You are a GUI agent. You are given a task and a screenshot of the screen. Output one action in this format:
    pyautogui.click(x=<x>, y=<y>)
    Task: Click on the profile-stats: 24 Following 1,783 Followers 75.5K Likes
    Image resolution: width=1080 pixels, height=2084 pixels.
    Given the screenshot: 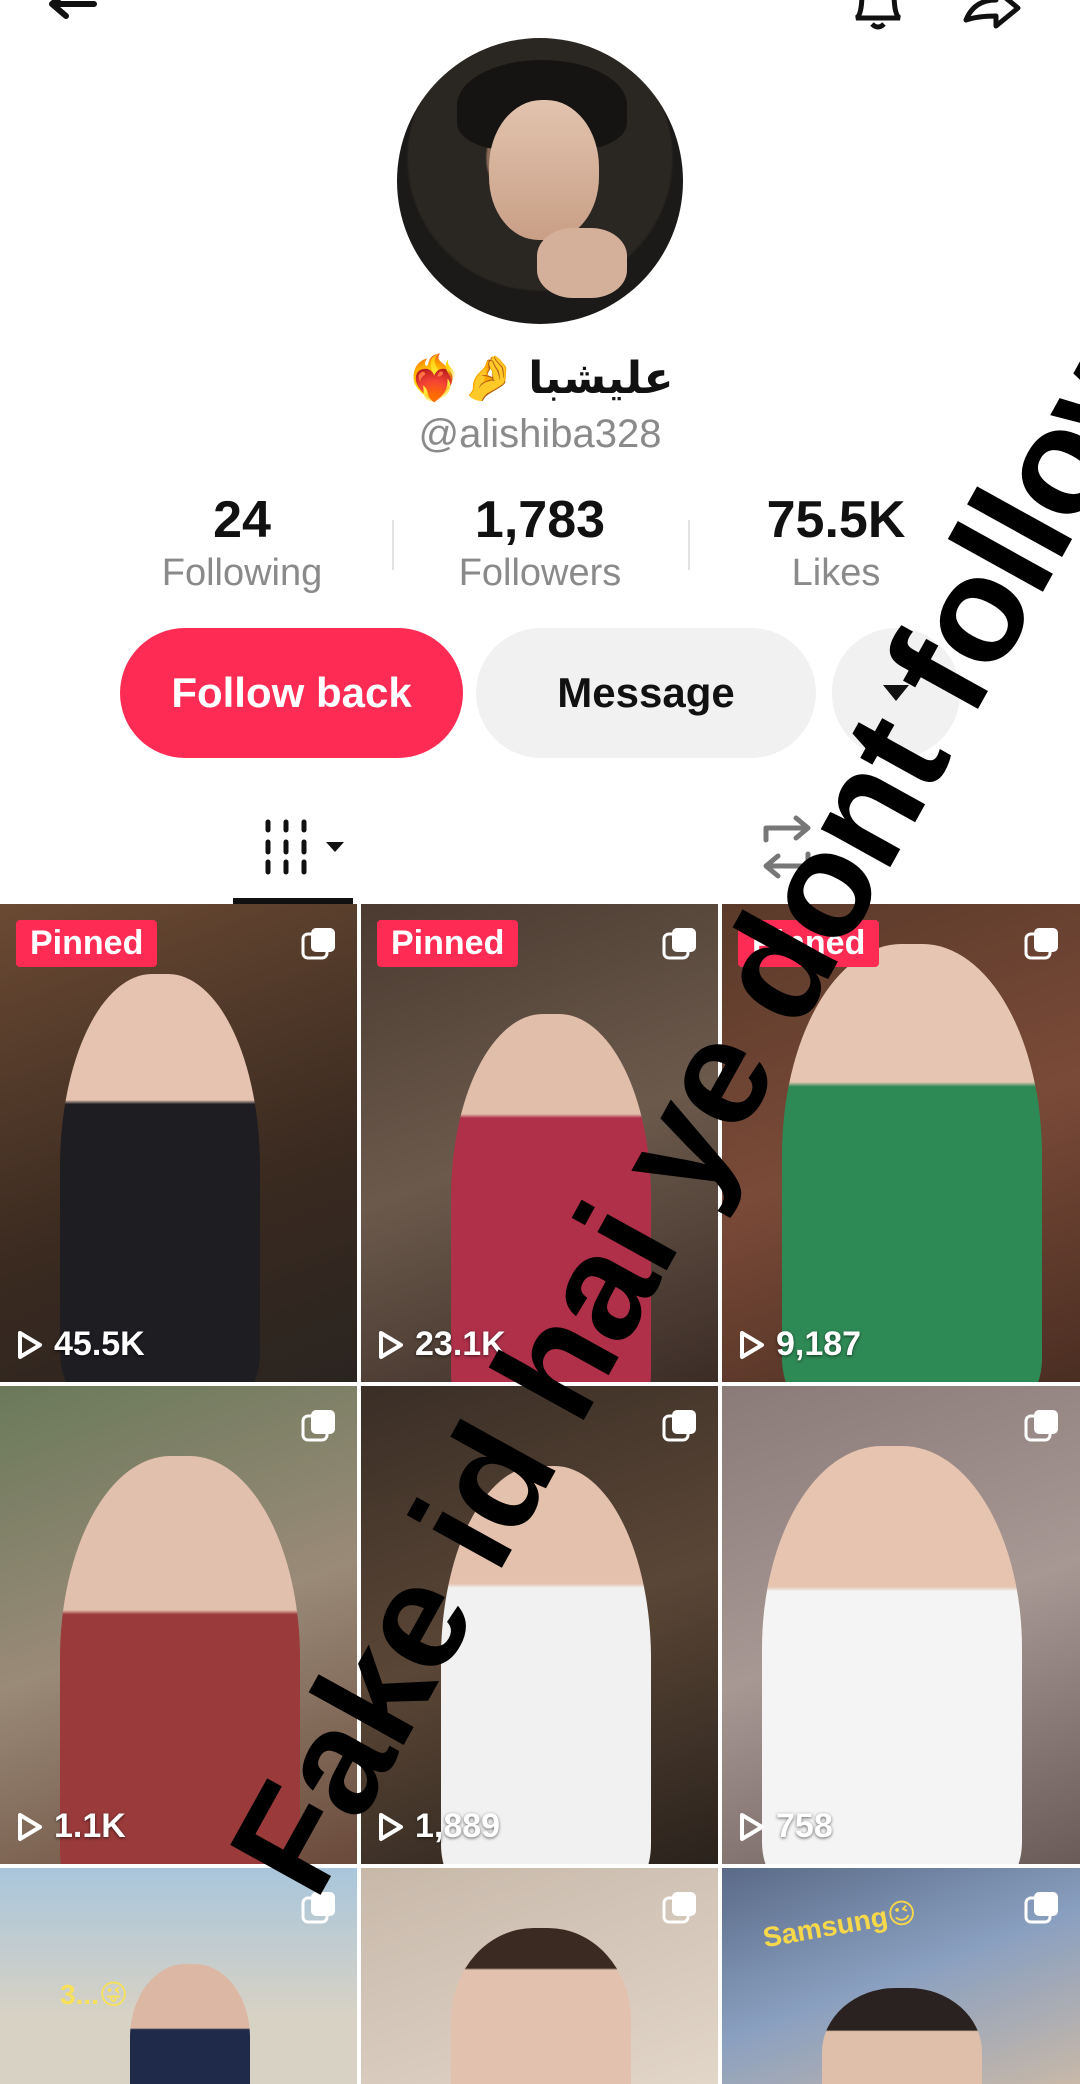 What is the action you would take?
    pyautogui.click(x=540, y=545)
    